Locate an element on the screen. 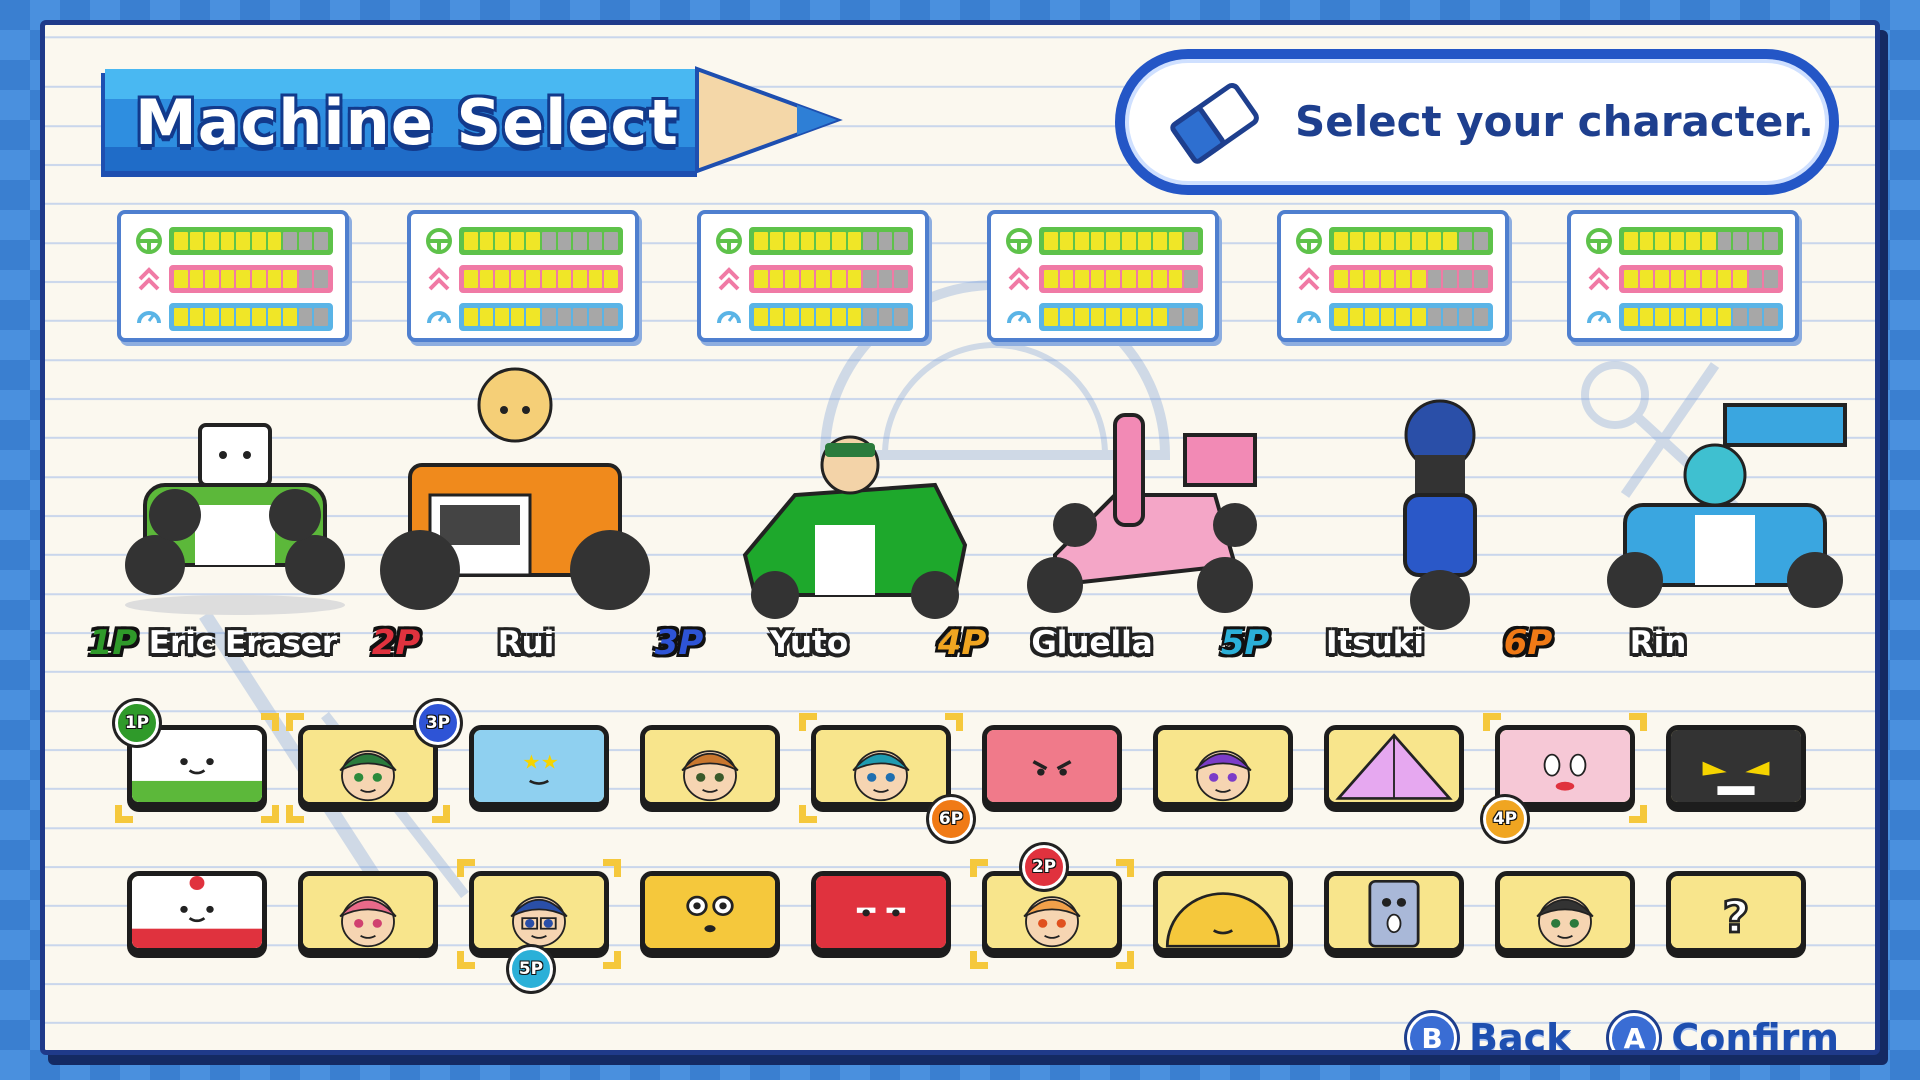  rin-buggy-kart is located at coordinates (1725, 510).